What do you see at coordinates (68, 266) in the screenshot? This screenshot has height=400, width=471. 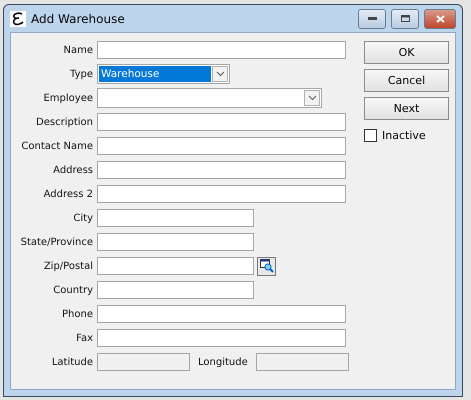 I see `field-label: Zip/Postal` at bounding box center [68, 266].